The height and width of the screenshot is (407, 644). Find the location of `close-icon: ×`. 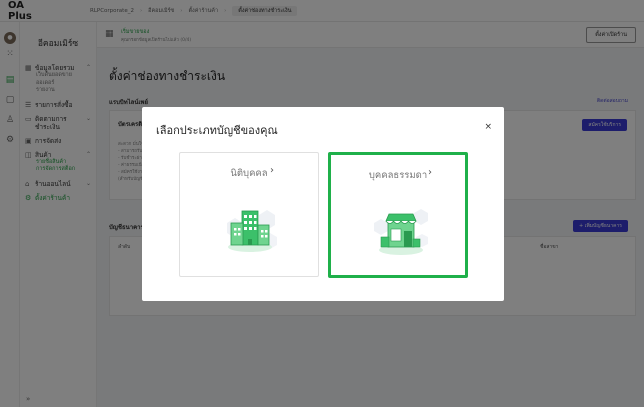

close-icon: × is located at coordinates (488, 127).